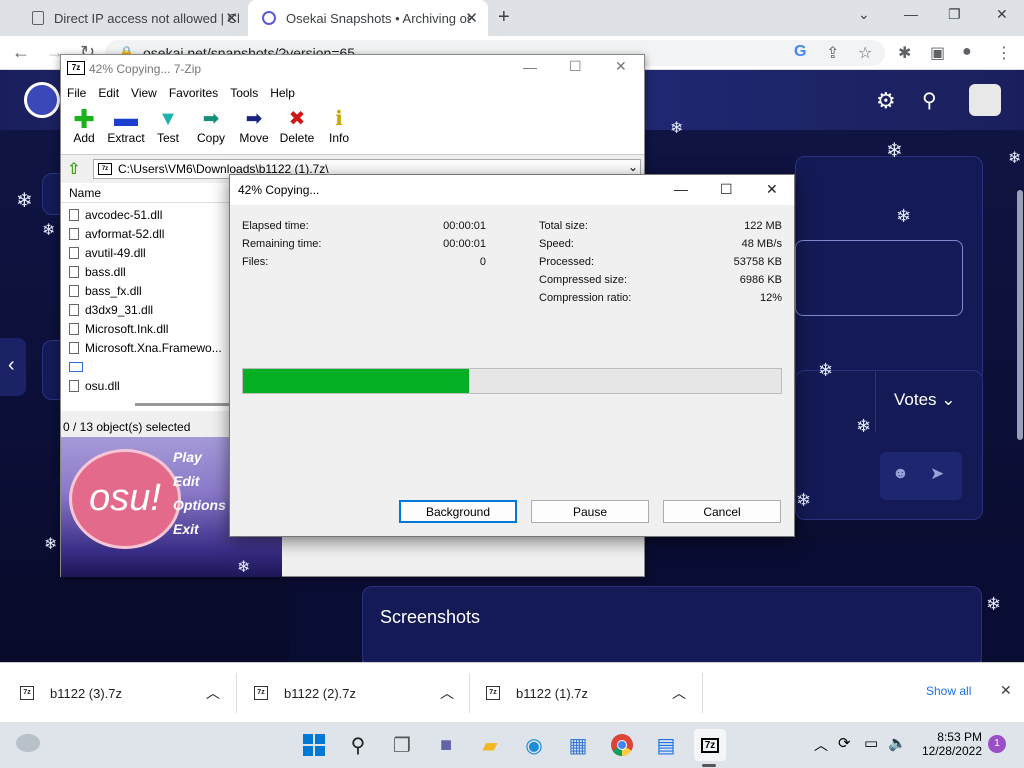  I want to click on list-item: d3dx9_31.dll, so click(111, 309).